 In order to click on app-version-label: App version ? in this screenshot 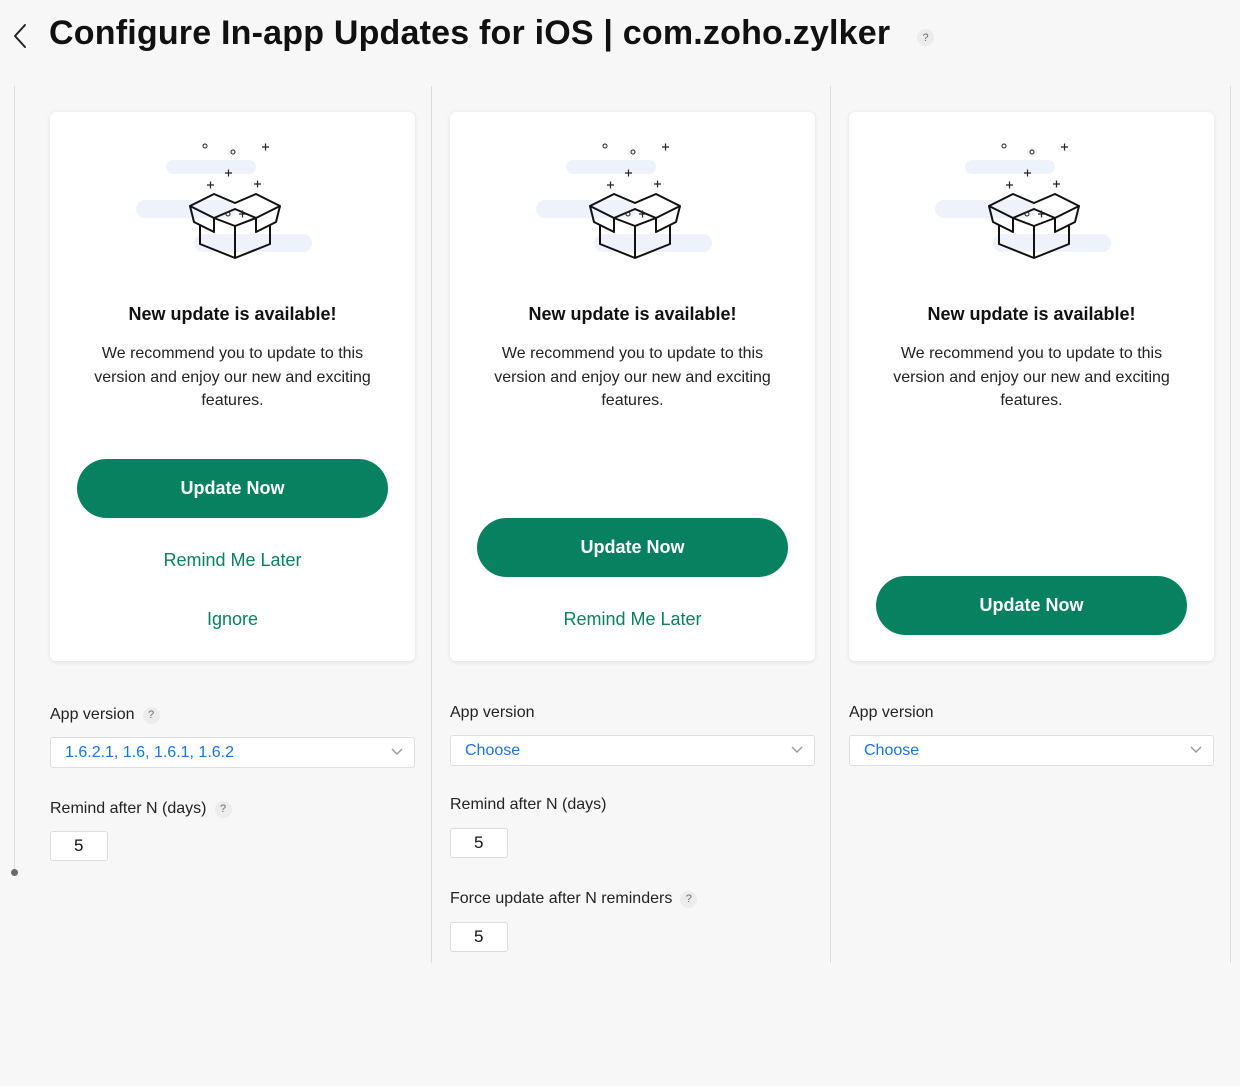, I will do `click(105, 715)`.